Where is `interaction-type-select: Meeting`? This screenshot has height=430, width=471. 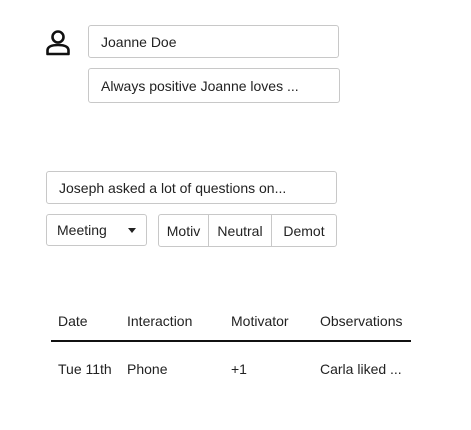 interaction-type-select: Meeting is located at coordinates (96, 230).